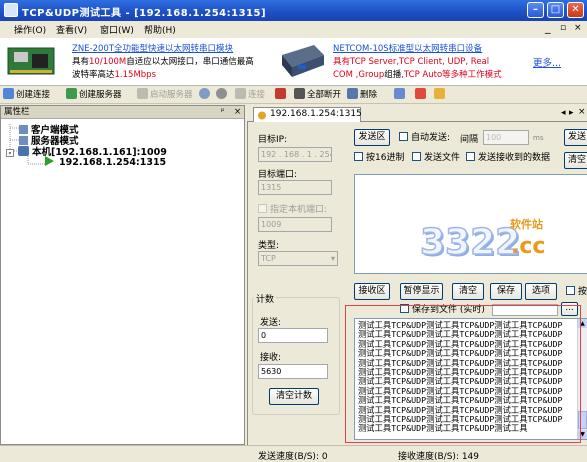 The width and height of the screenshot is (587, 462). Describe the element at coordinates (421, 95) in the screenshot. I see `info-icon` at that location.